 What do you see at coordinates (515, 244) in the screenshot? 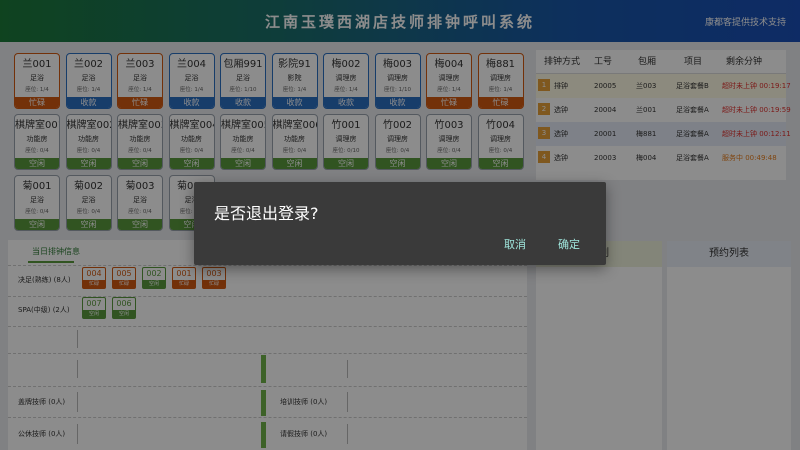
I see `cancel-button: 取消` at bounding box center [515, 244].